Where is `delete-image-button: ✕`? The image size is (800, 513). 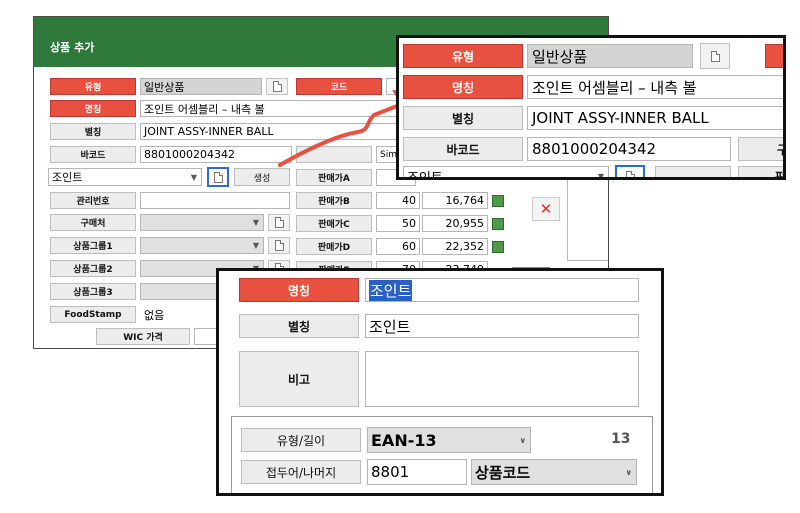 delete-image-button: ✕ is located at coordinates (546, 209).